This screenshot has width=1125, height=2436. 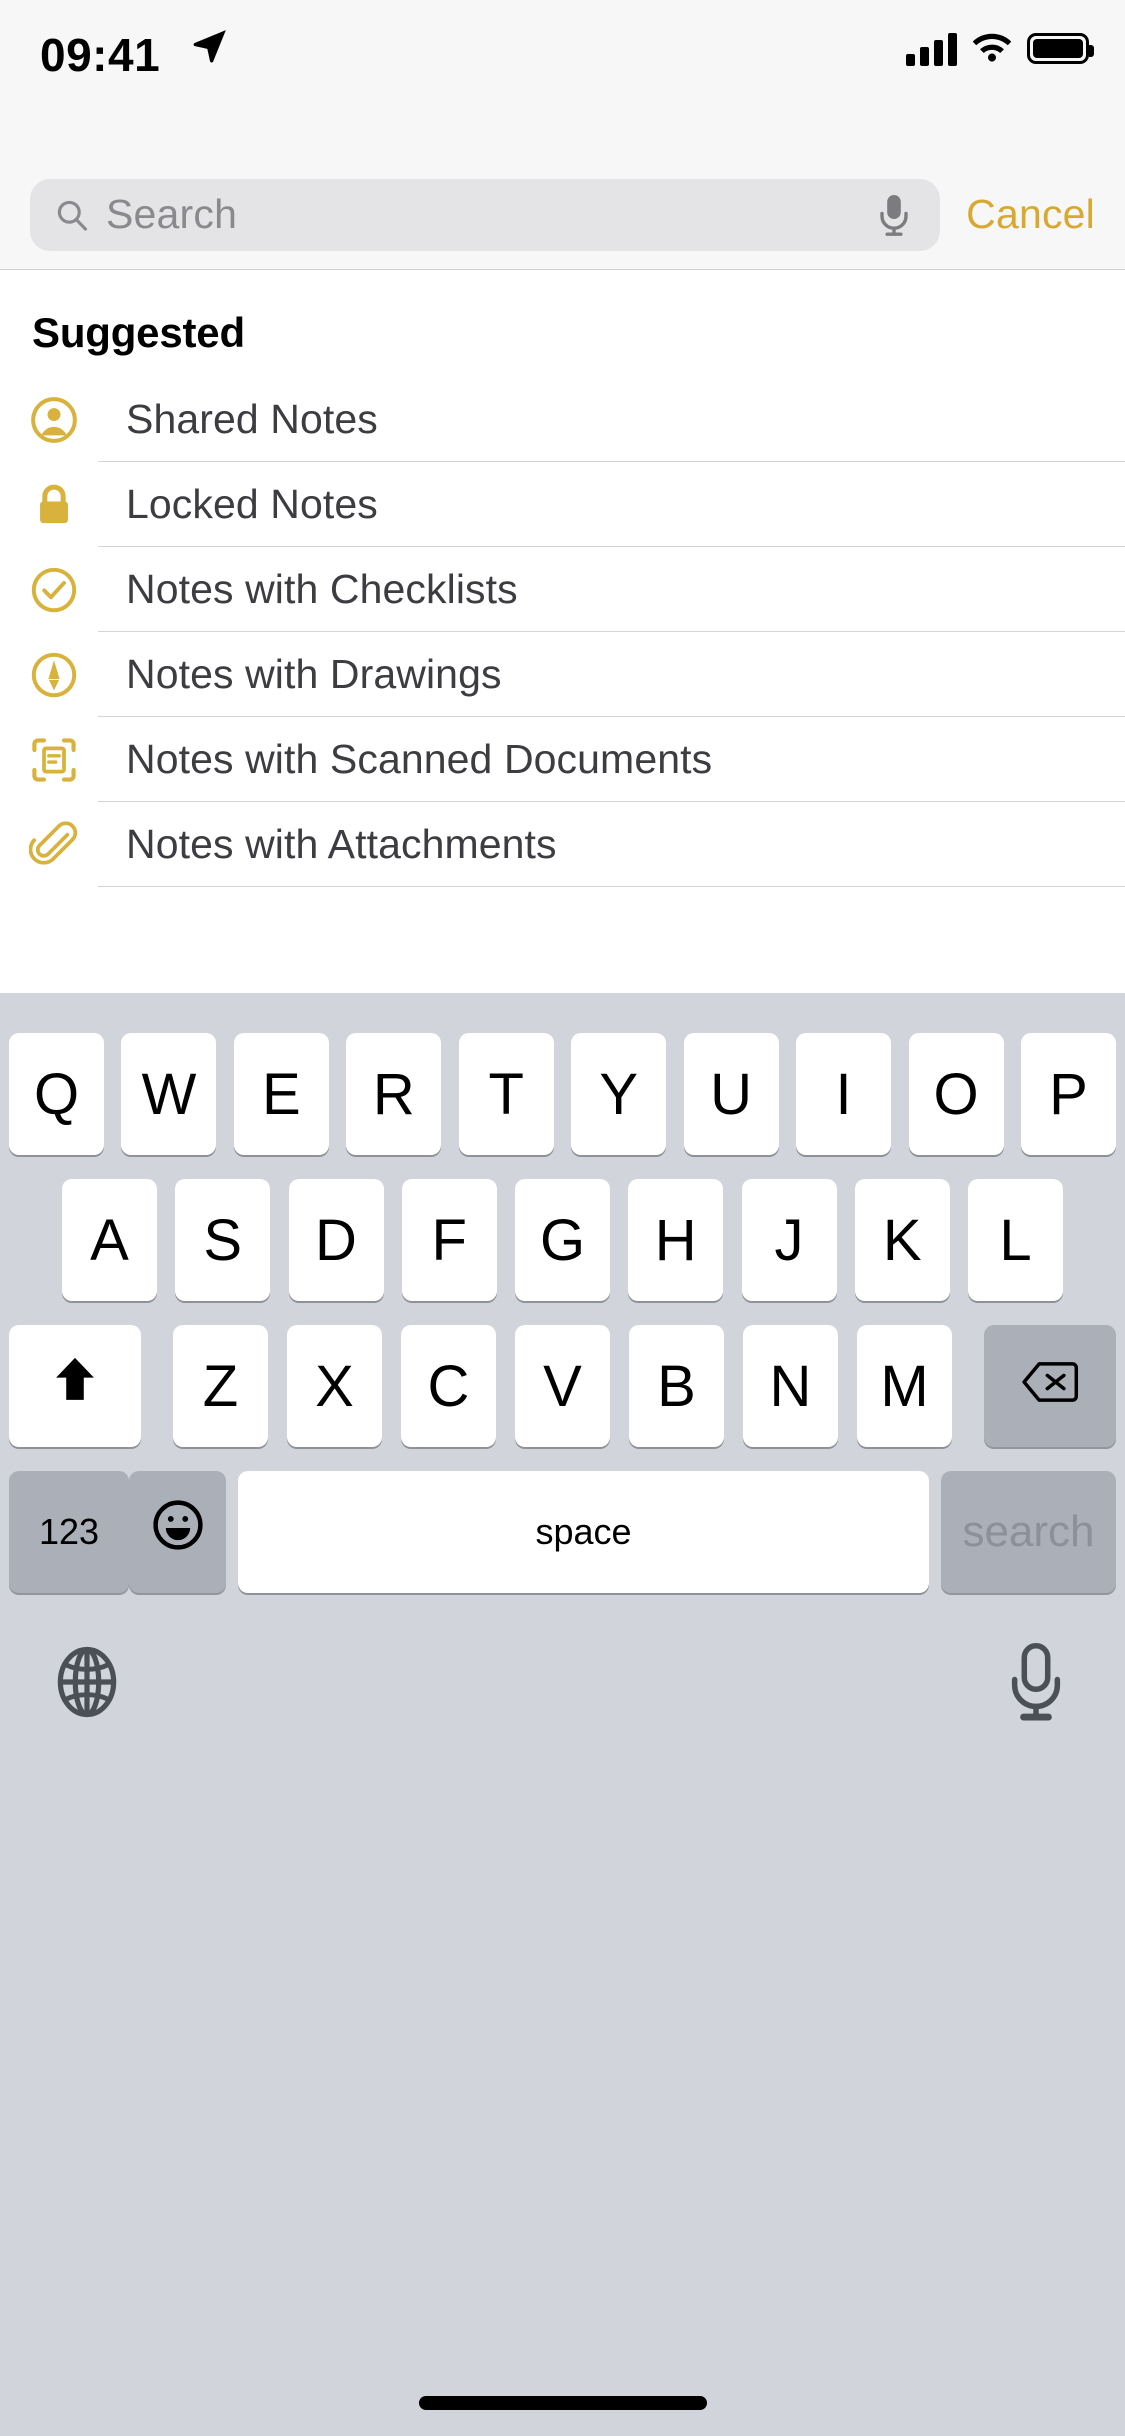 I want to click on key-u: U, so click(x=731, y=1094).